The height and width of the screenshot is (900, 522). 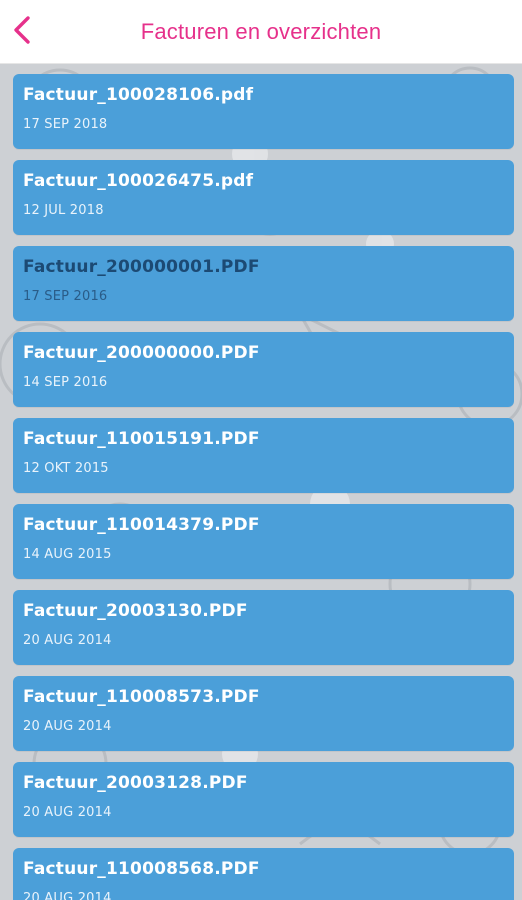 What do you see at coordinates (135, 783) in the screenshot?
I see `invoice-file-name: Factuur_20003128.PDF` at bounding box center [135, 783].